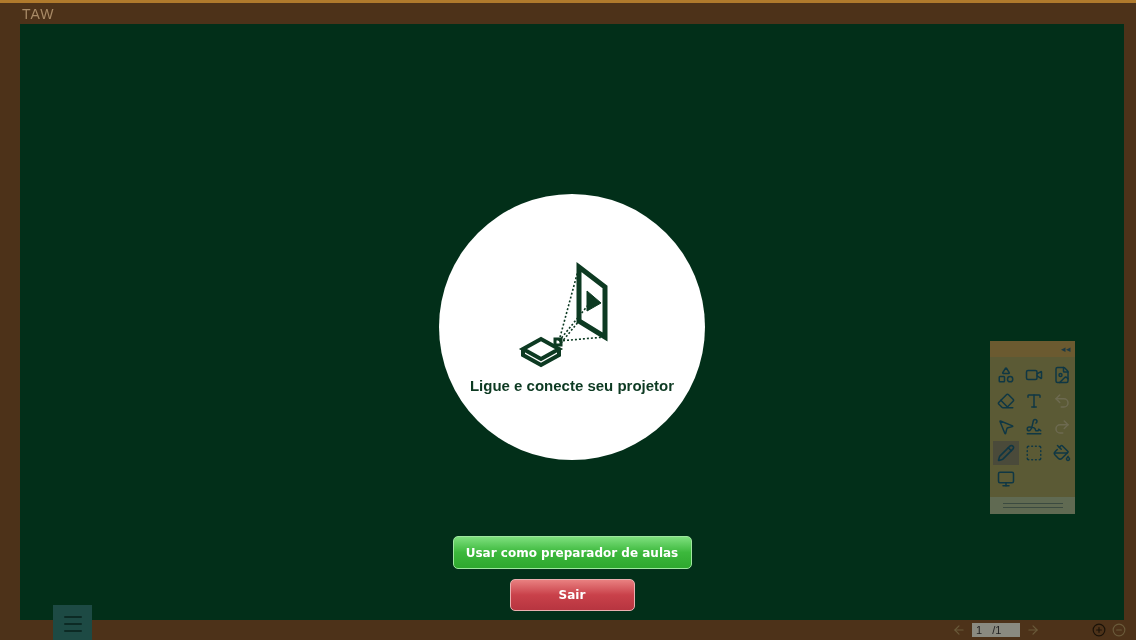 The image size is (1136, 640). I want to click on exit-button: Sair, so click(572, 595).